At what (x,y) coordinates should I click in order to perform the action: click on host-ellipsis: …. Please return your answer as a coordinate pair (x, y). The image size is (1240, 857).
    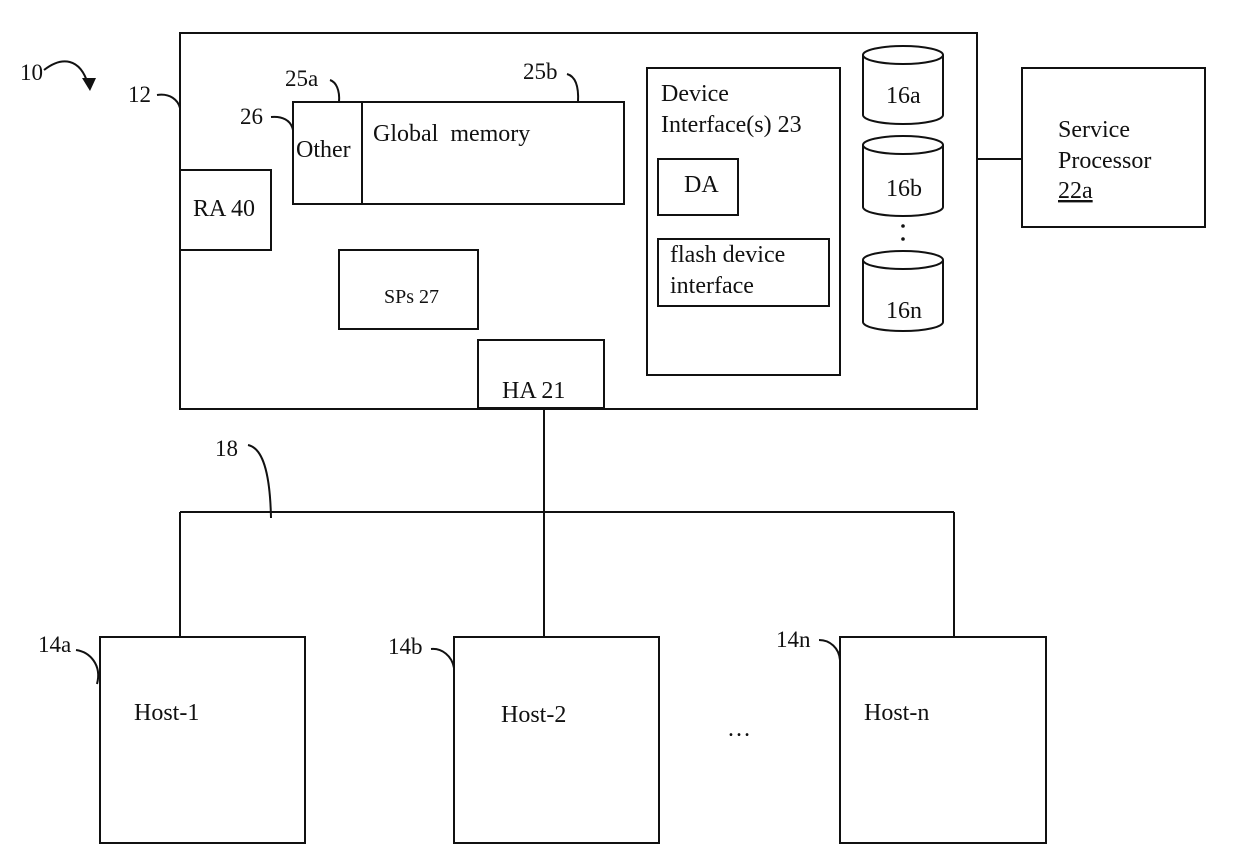
    Looking at the image, I should click on (739, 729).